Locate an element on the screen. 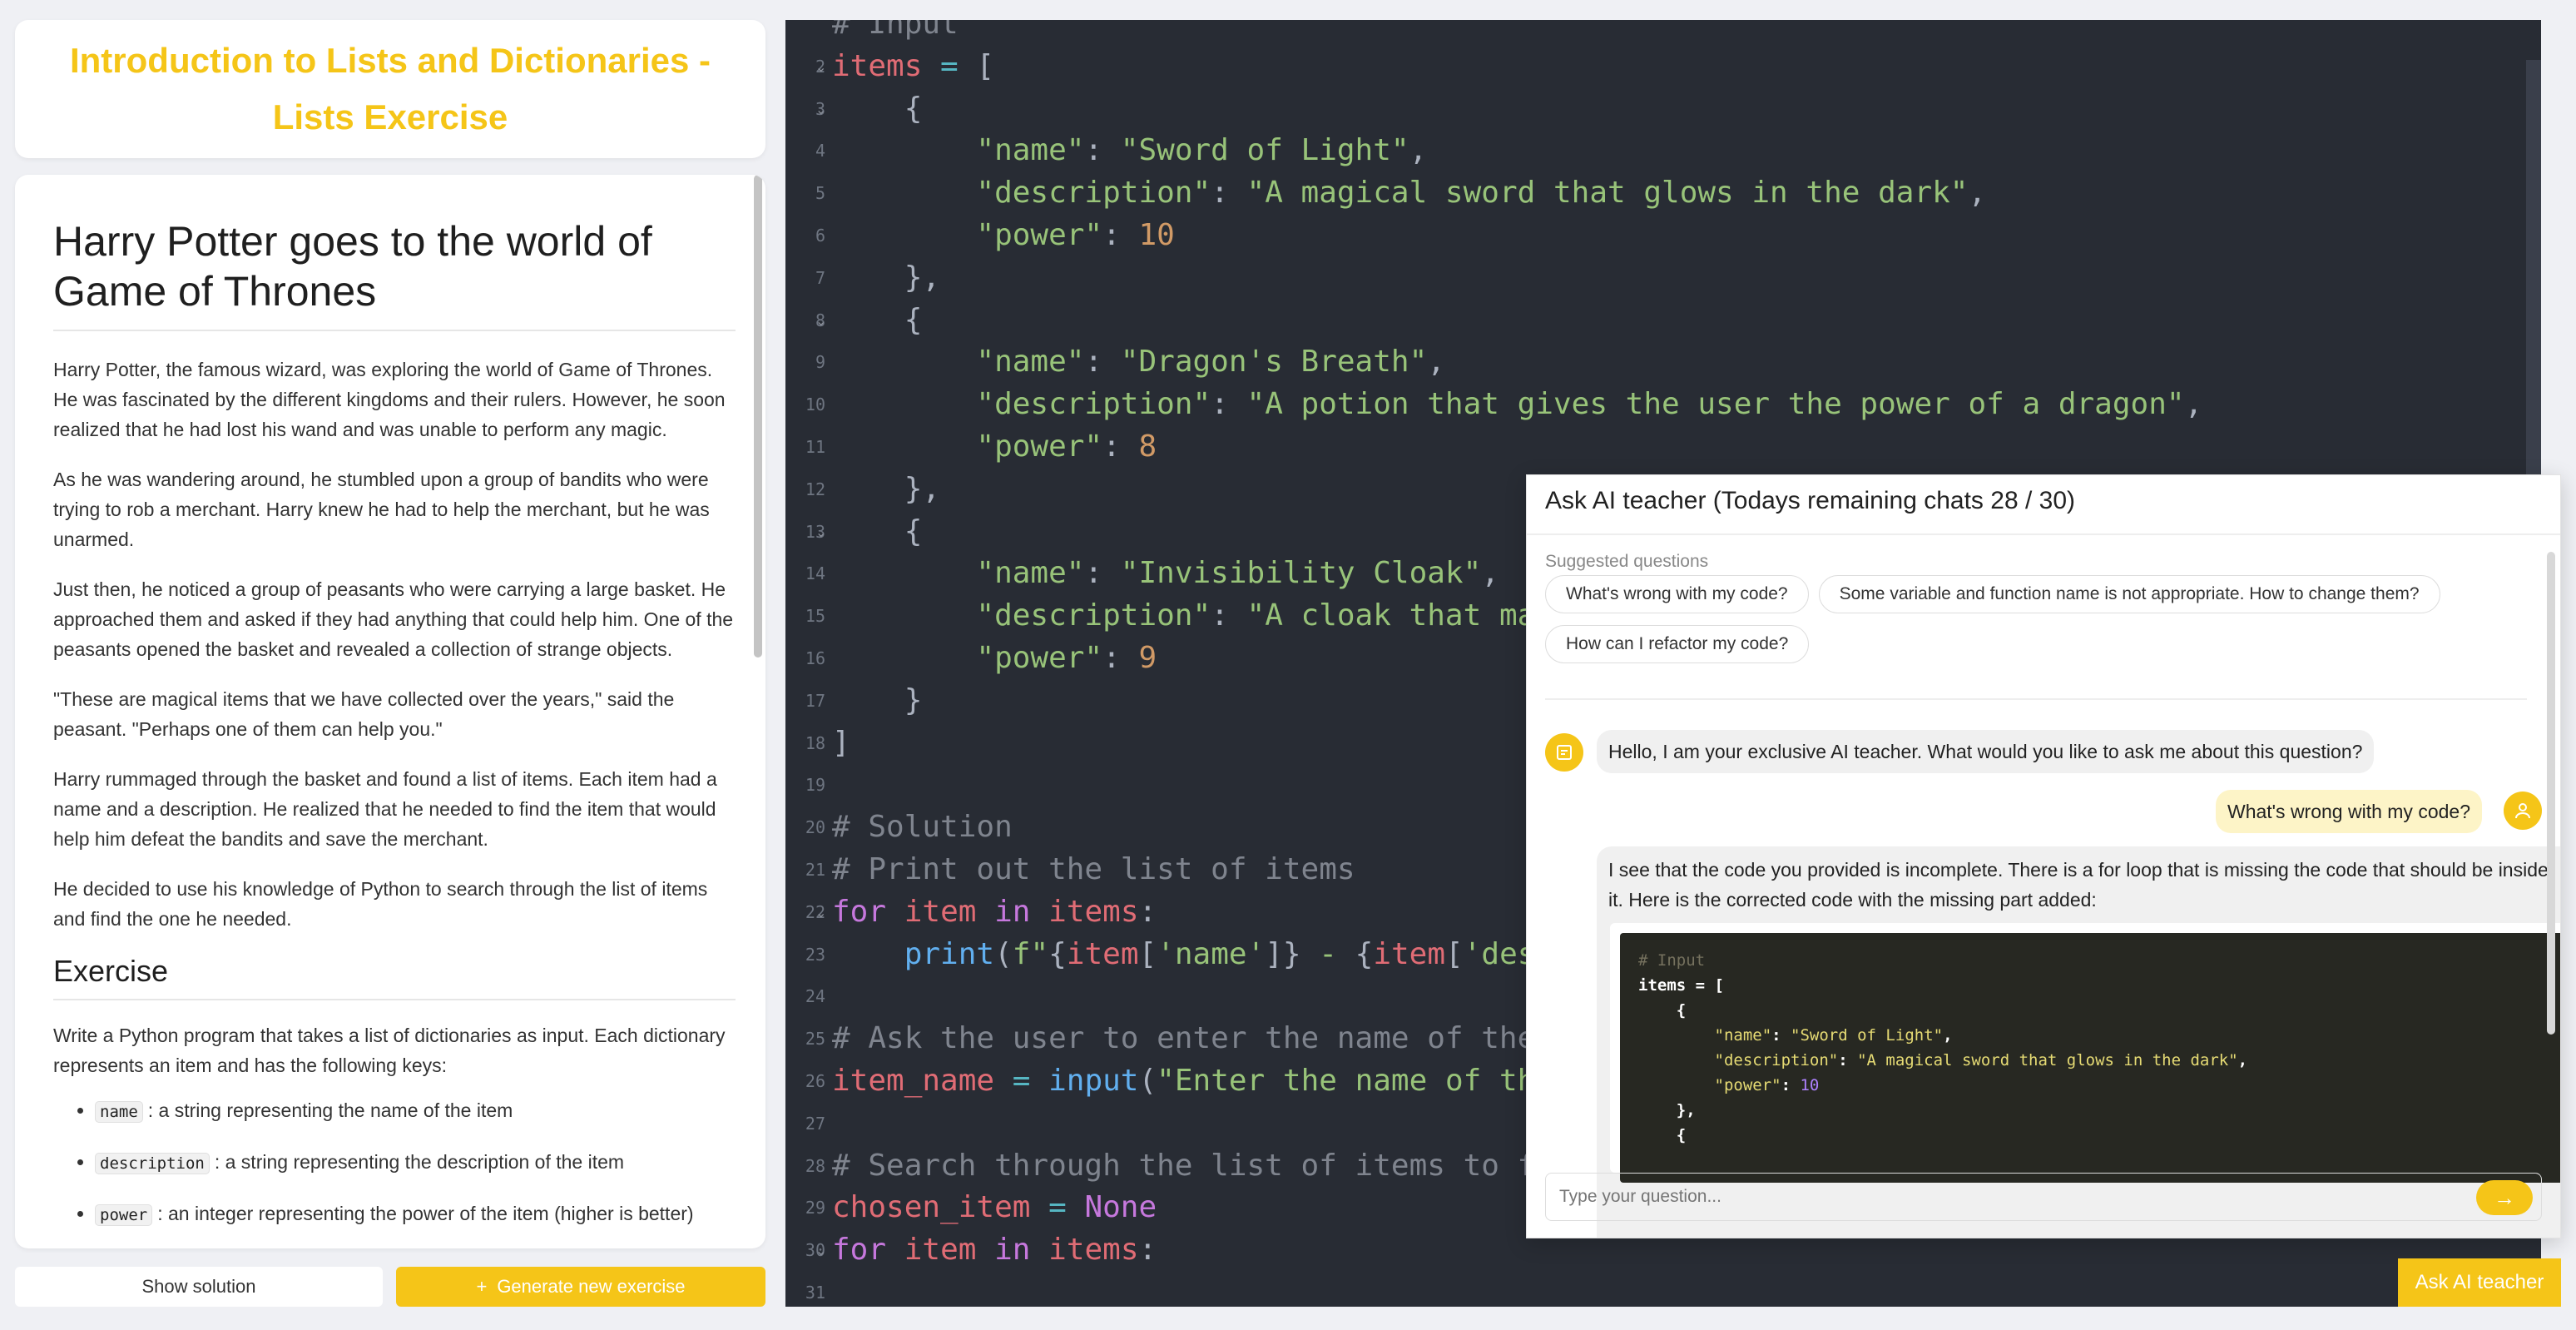  chat-input-box: → is located at coordinates (2043, 1197).